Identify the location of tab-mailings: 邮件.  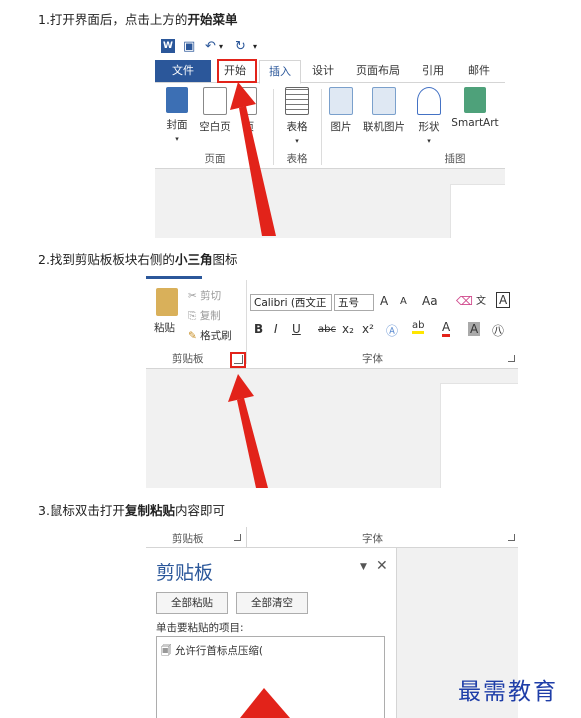
(479, 71).